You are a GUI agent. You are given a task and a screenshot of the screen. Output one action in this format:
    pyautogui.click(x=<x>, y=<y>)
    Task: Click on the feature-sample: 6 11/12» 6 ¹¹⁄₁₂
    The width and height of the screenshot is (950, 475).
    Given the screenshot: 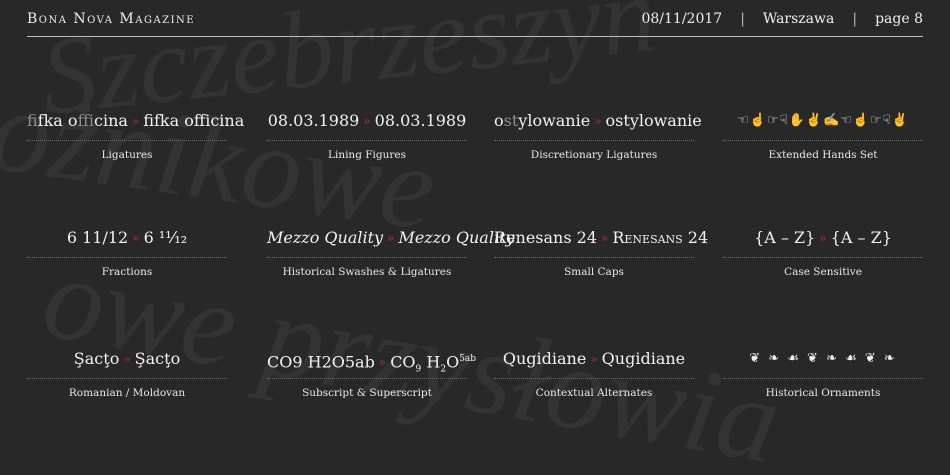 What is the action you would take?
    pyautogui.click(x=127, y=238)
    